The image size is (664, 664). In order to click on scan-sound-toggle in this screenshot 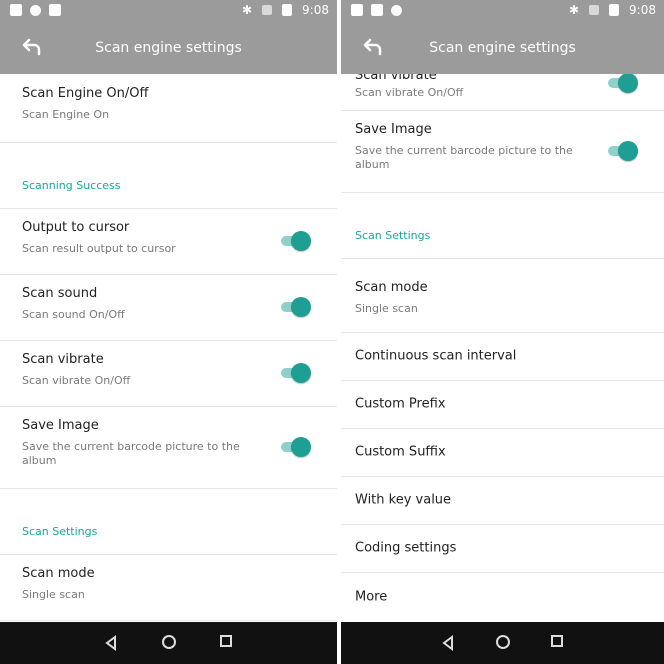, I will do `click(294, 307)`.